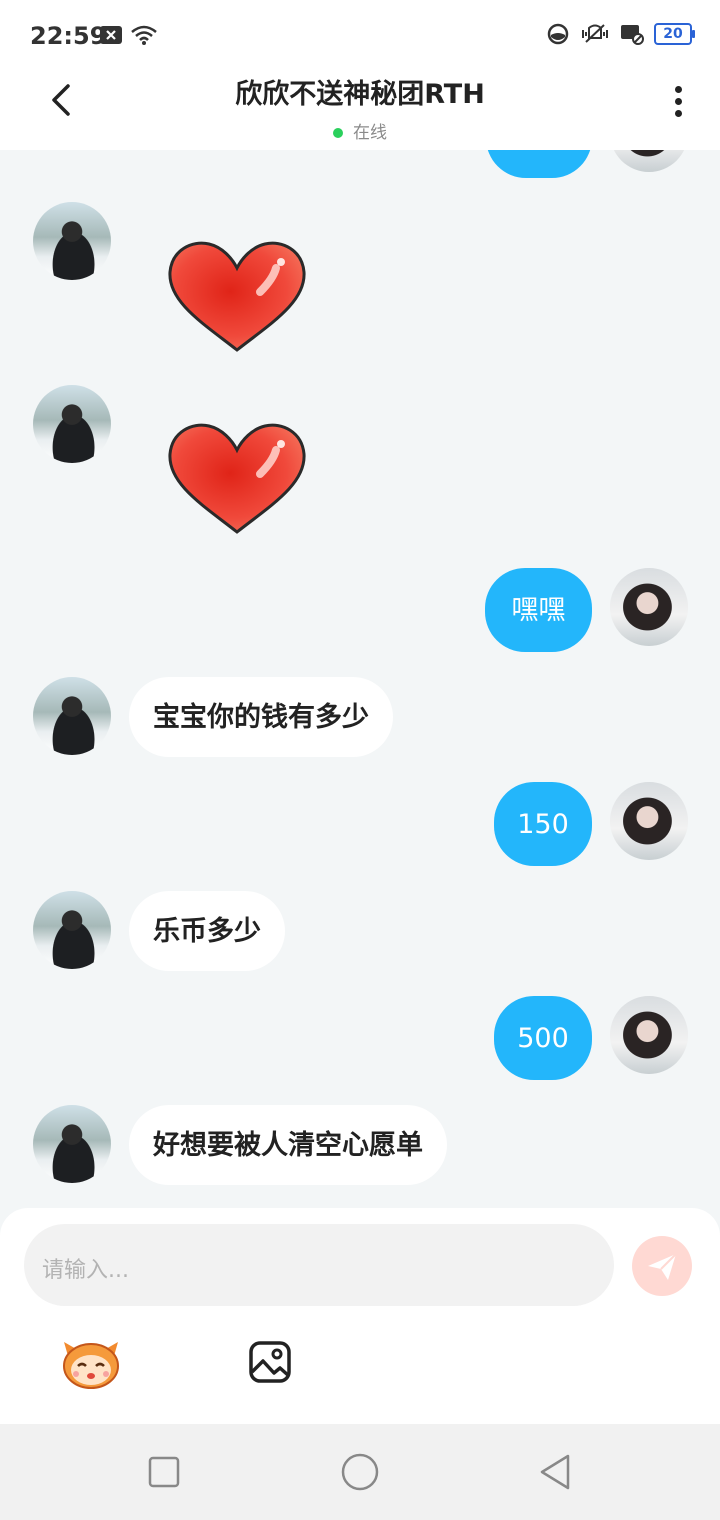  I want to click on status-bar: 22:59 20, so click(360, 36).